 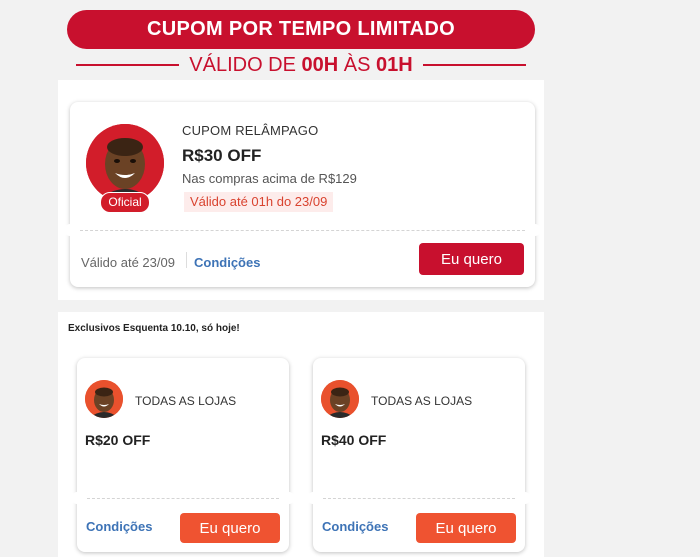 I want to click on divider-right, so click(x=474, y=65).